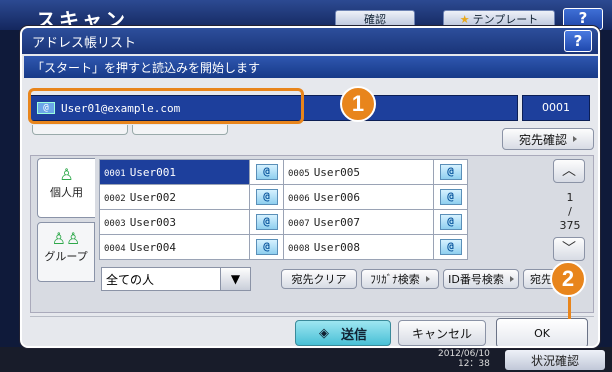 The width and height of the screenshot is (612, 372). I want to click on dropdown-arrow-icon: ▼, so click(235, 279).